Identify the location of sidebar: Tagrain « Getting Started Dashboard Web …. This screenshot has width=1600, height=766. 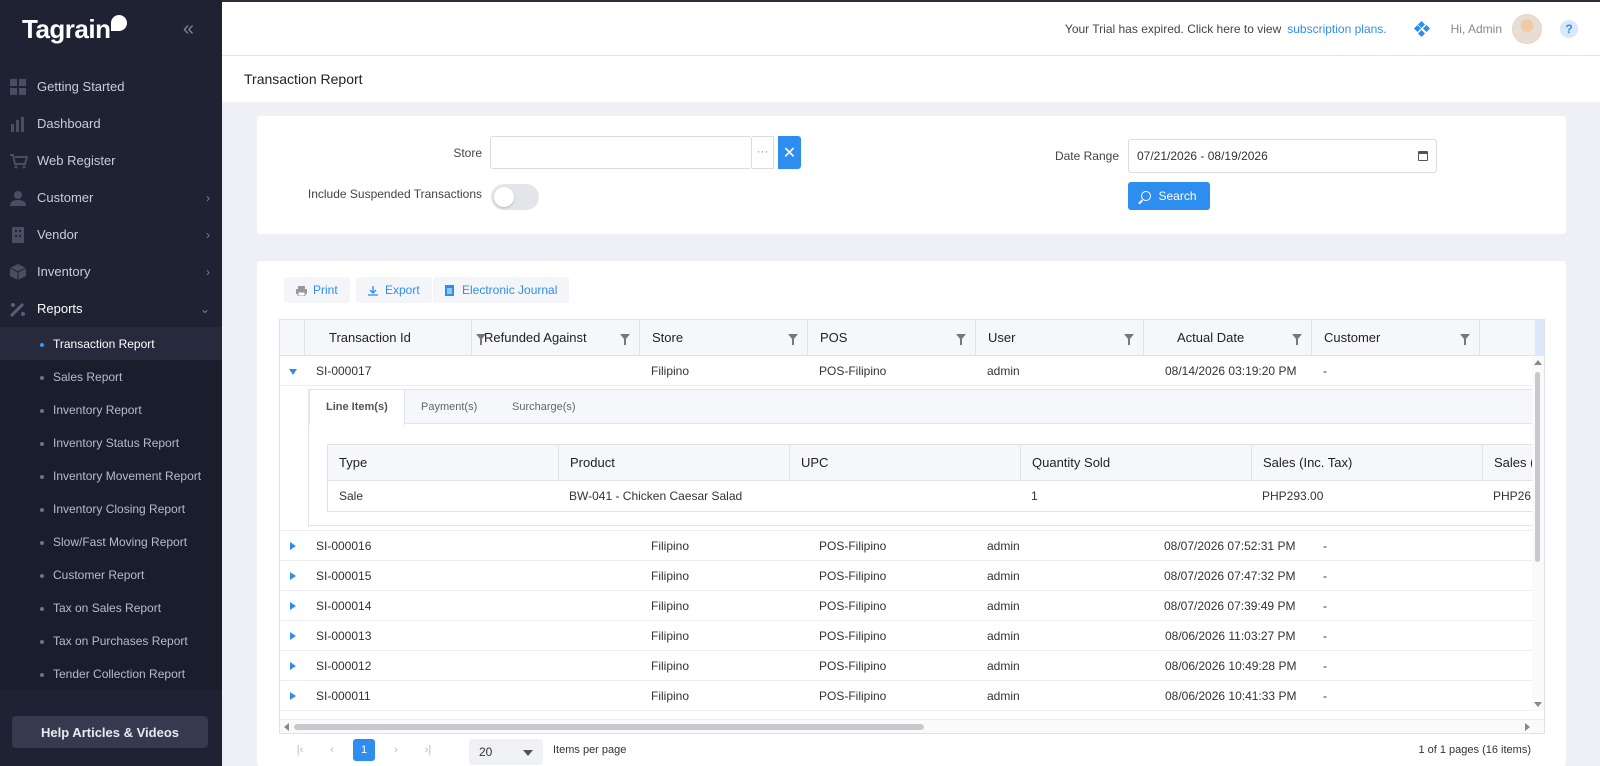
(111, 383).